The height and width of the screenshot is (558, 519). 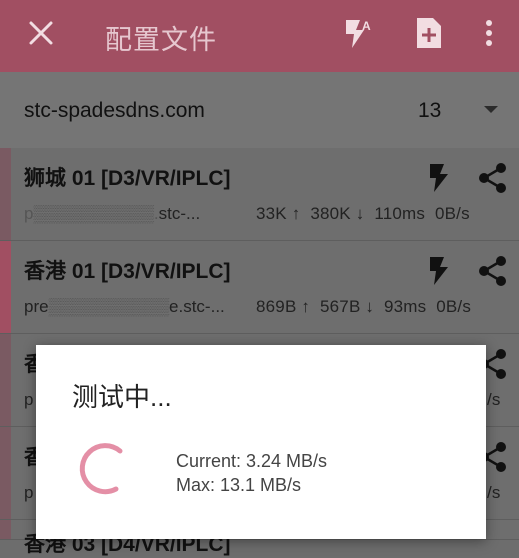 What do you see at coordinates (41, 33) in the screenshot?
I see `close-icon` at bounding box center [41, 33].